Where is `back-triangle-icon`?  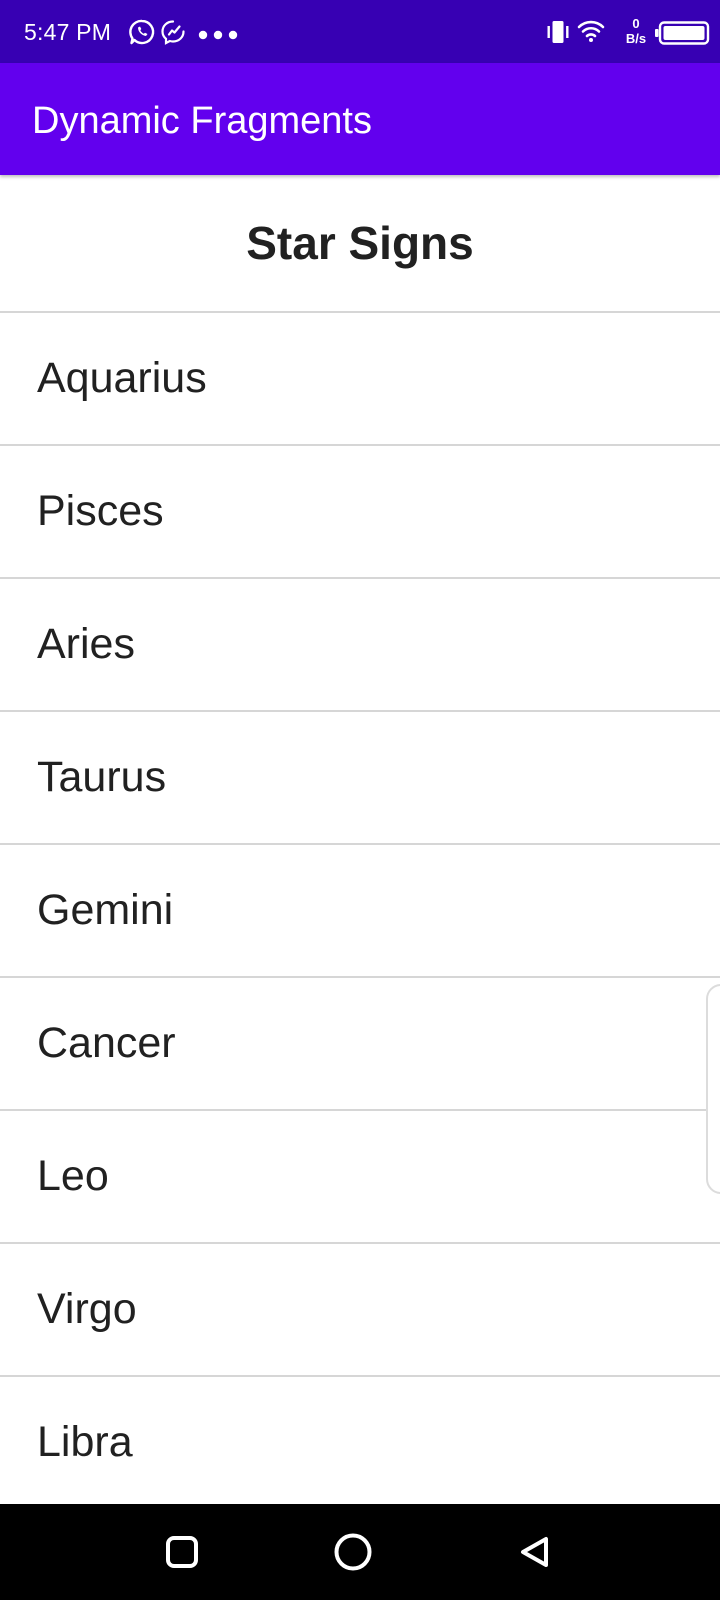
back-triangle-icon is located at coordinates (534, 1552).